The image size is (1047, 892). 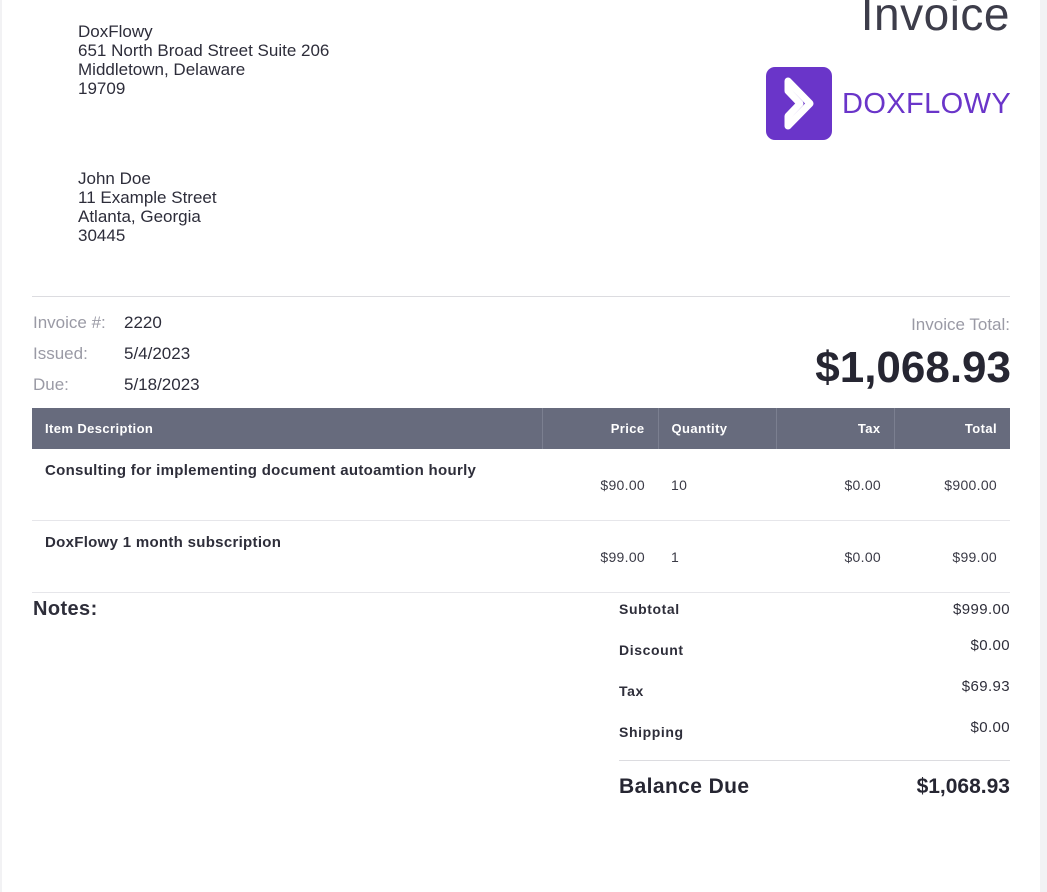 What do you see at coordinates (162, 384) in the screenshot?
I see `due-date: 5/18/2023` at bounding box center [162, 384].